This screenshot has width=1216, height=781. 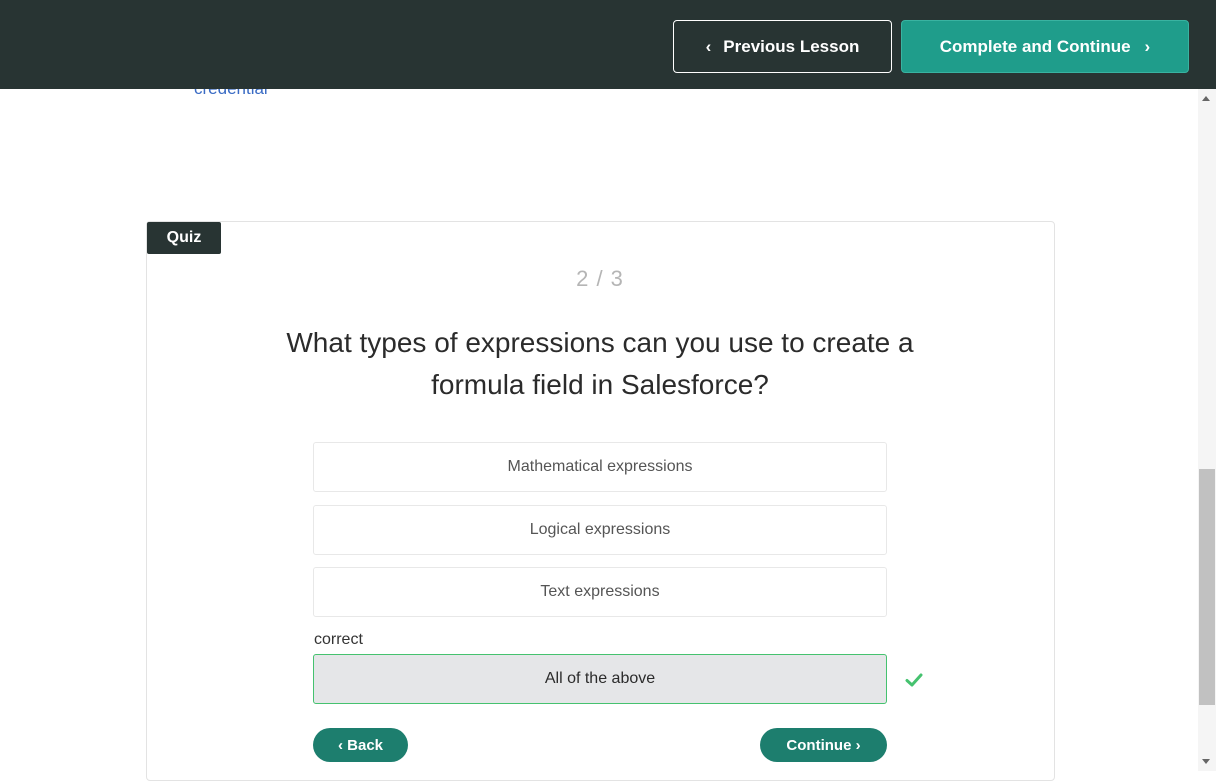 What do you see at coordinates (600, 278) in the screenshot?
I see `quiz-progress: 2 / 3` at bounding box center [600, 278].